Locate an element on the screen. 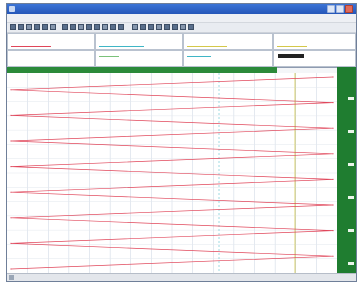 This screenshot has height=282, width=363. title-bar is located at coordinates (181, 9).